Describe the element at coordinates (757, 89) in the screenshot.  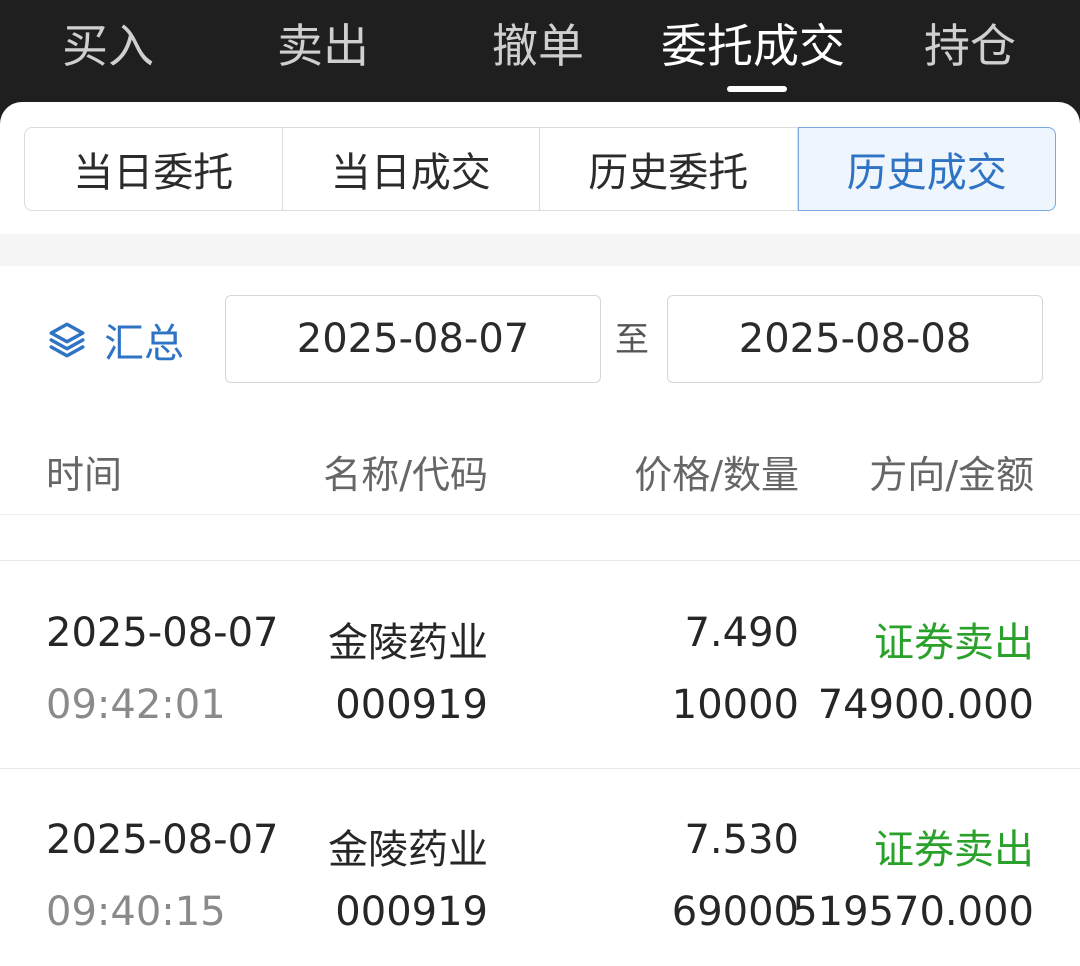
I see `active-tab-indicator` at that location.